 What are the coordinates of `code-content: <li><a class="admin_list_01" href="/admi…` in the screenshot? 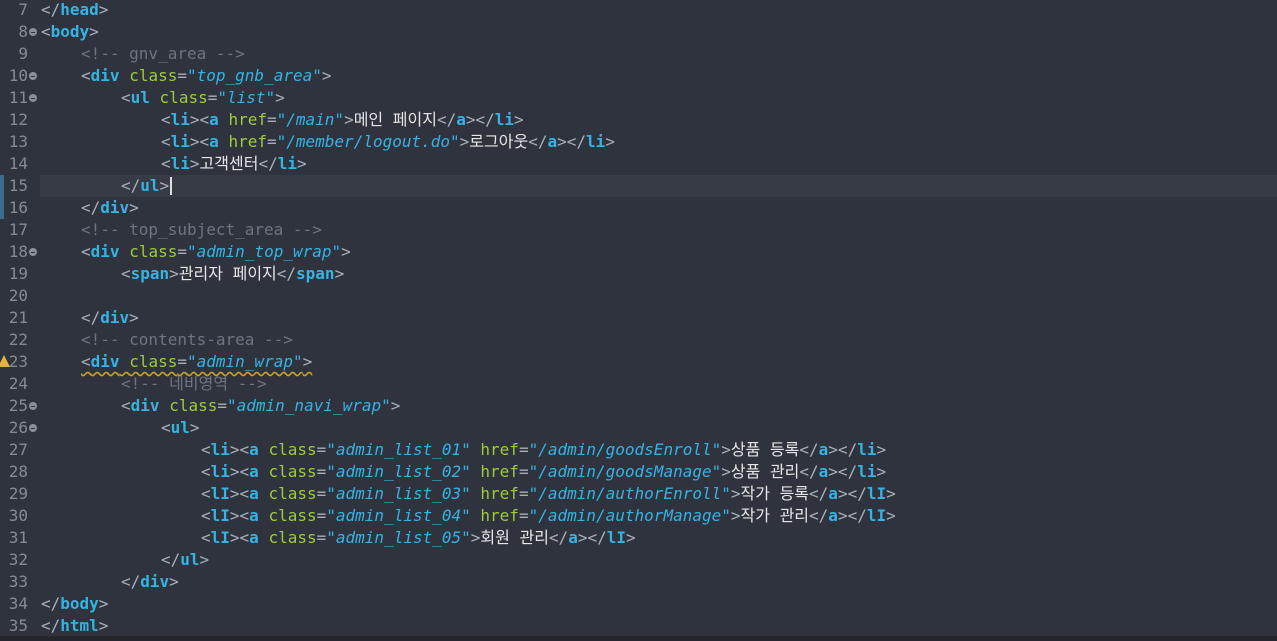 It's located at (658, 450).